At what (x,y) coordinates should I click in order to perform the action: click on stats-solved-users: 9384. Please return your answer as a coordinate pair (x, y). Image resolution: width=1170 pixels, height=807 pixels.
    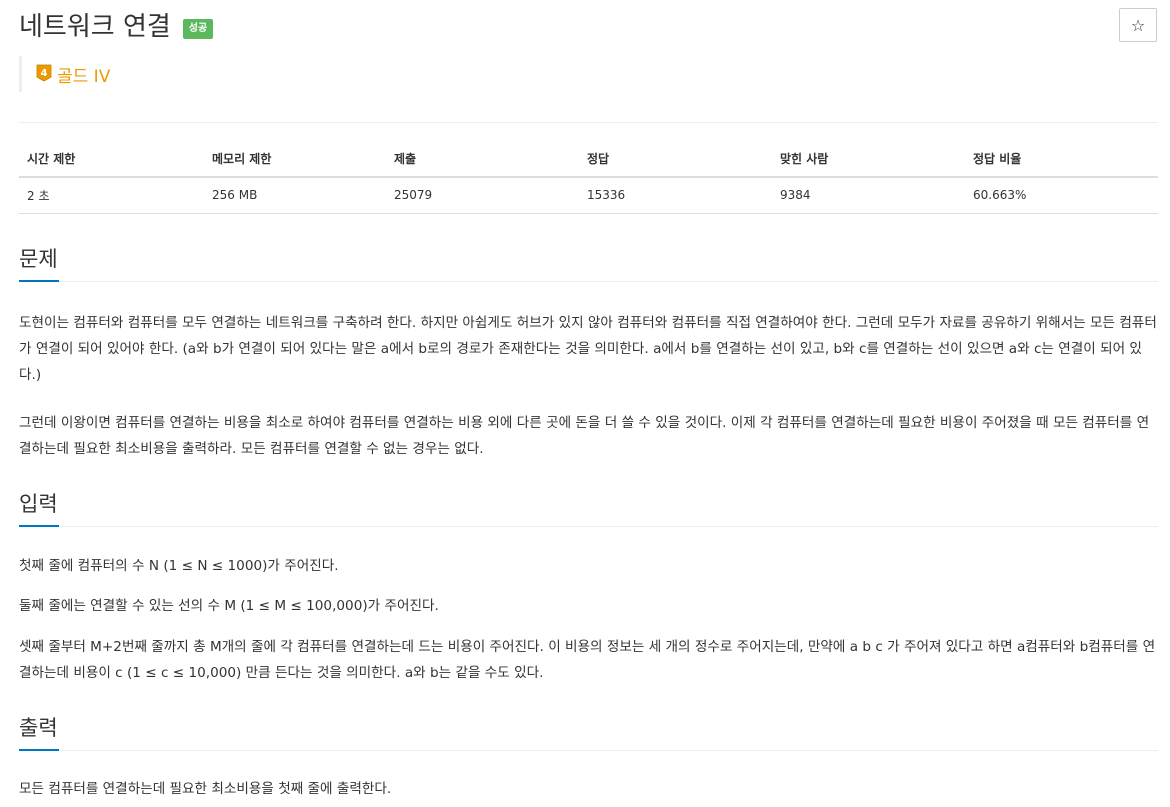
    Looking at the image, I should click on (868, 195).